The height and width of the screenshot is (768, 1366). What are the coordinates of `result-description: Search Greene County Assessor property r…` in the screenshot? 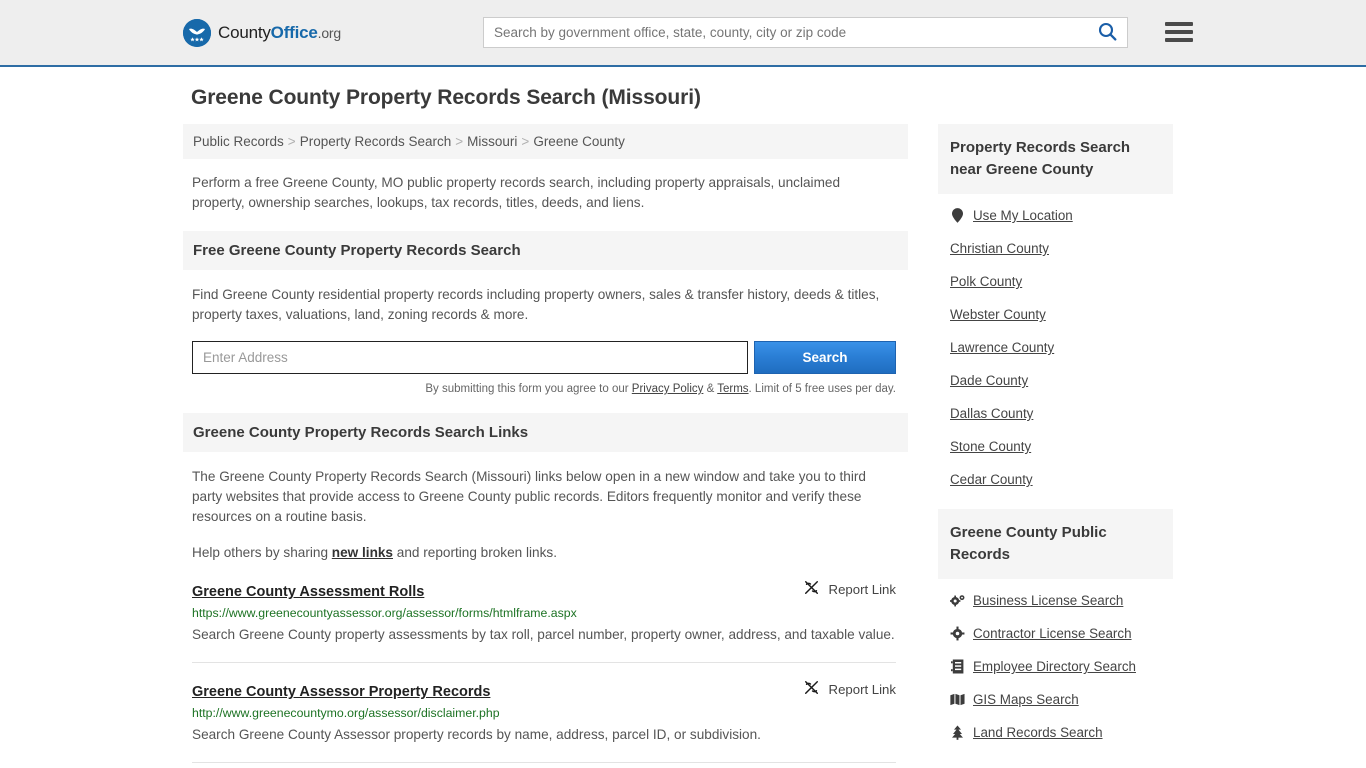 It's located at (476, 734).